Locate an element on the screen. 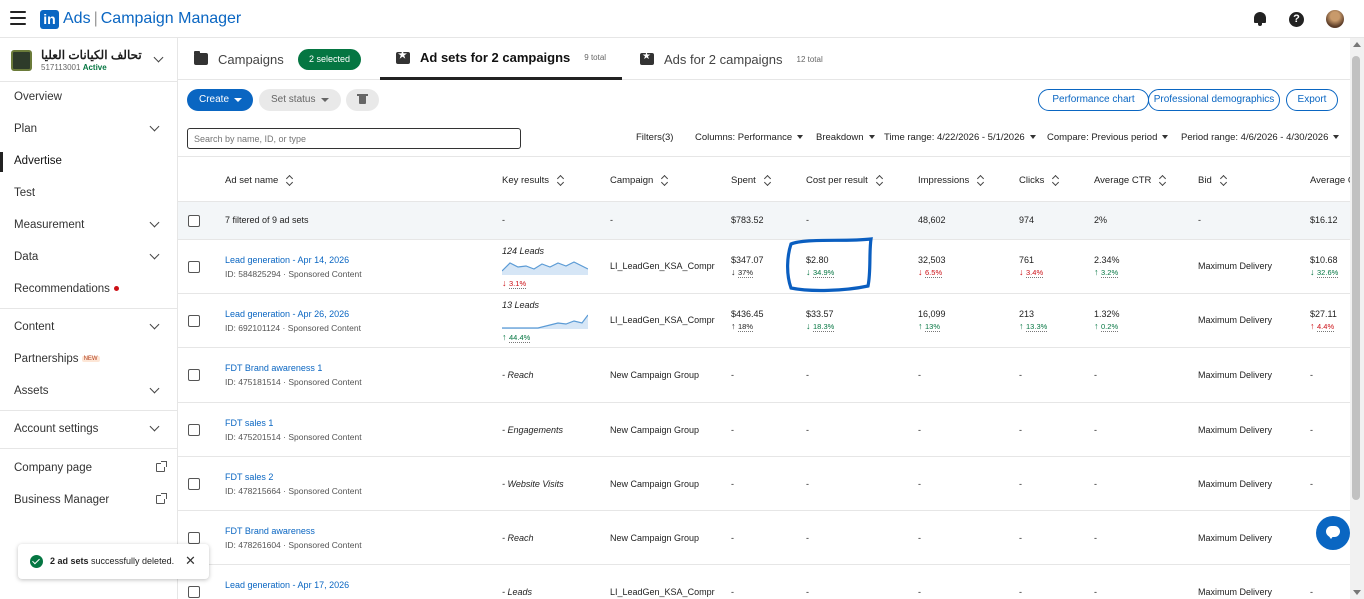  sidebar-item-business-manager: Business Manager is located at coordinates (89, 500).